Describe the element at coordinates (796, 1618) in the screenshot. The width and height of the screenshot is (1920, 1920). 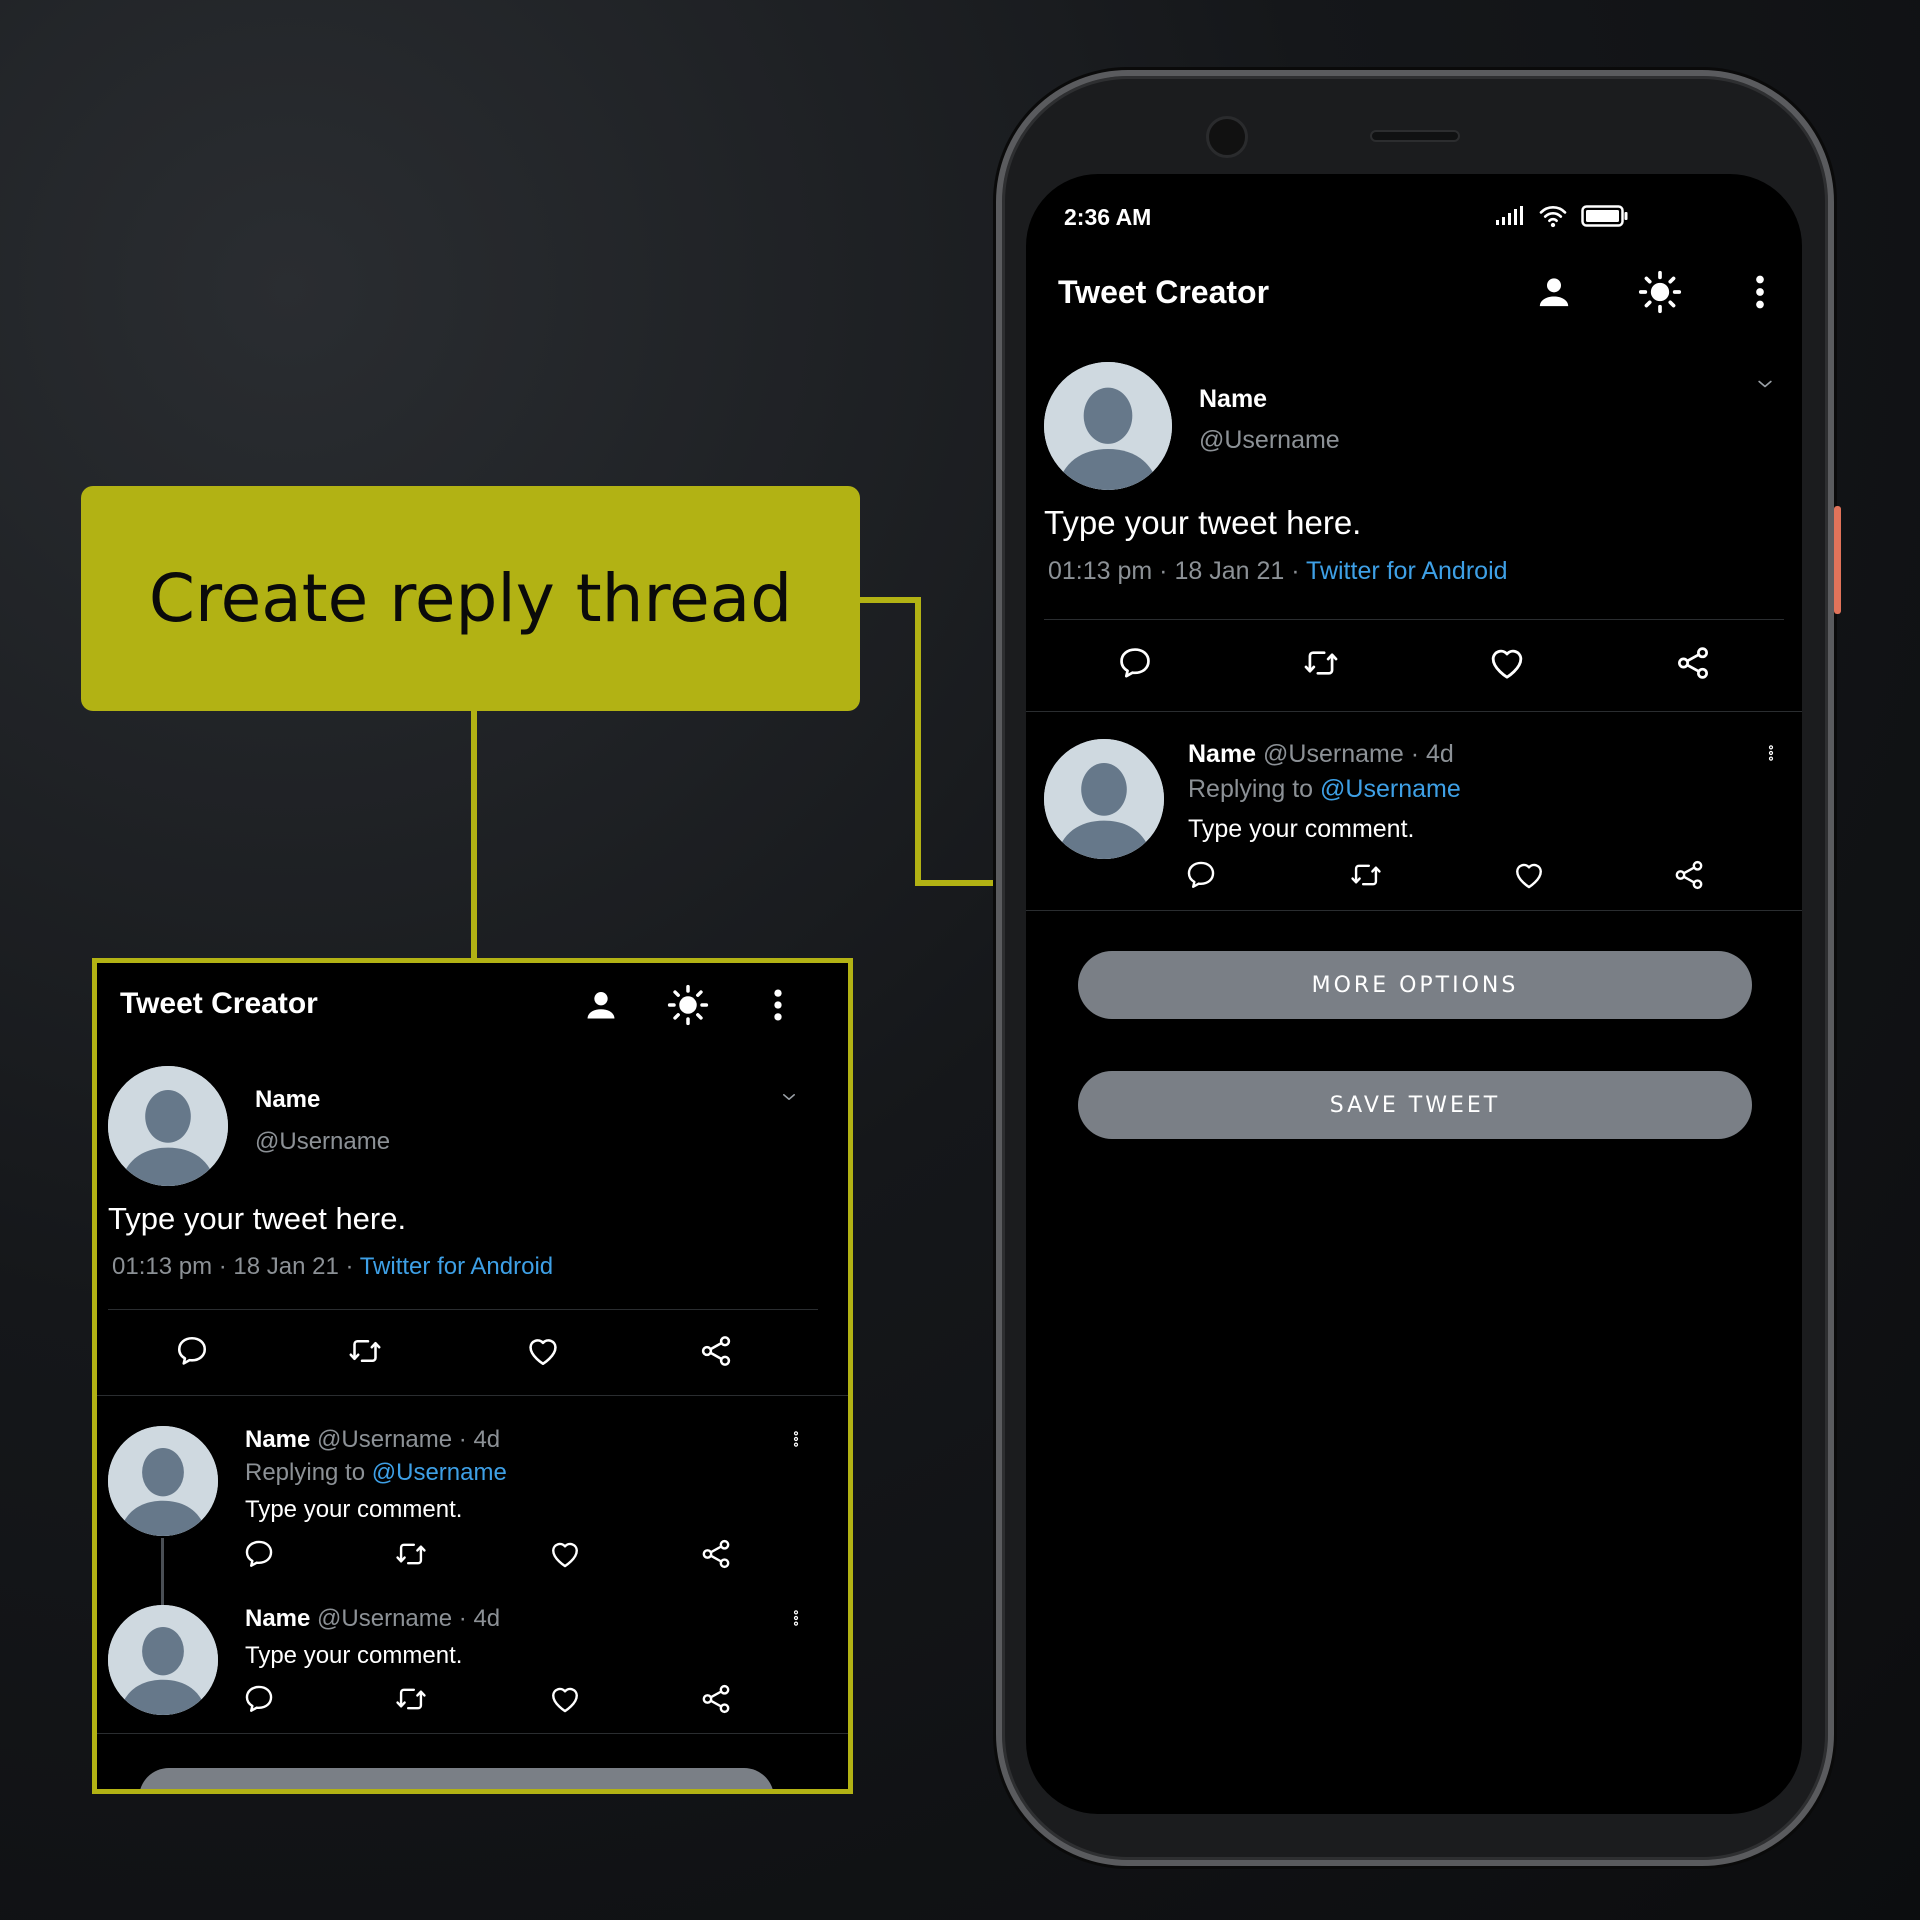
I see `thread-reply-more-icon` at that location.